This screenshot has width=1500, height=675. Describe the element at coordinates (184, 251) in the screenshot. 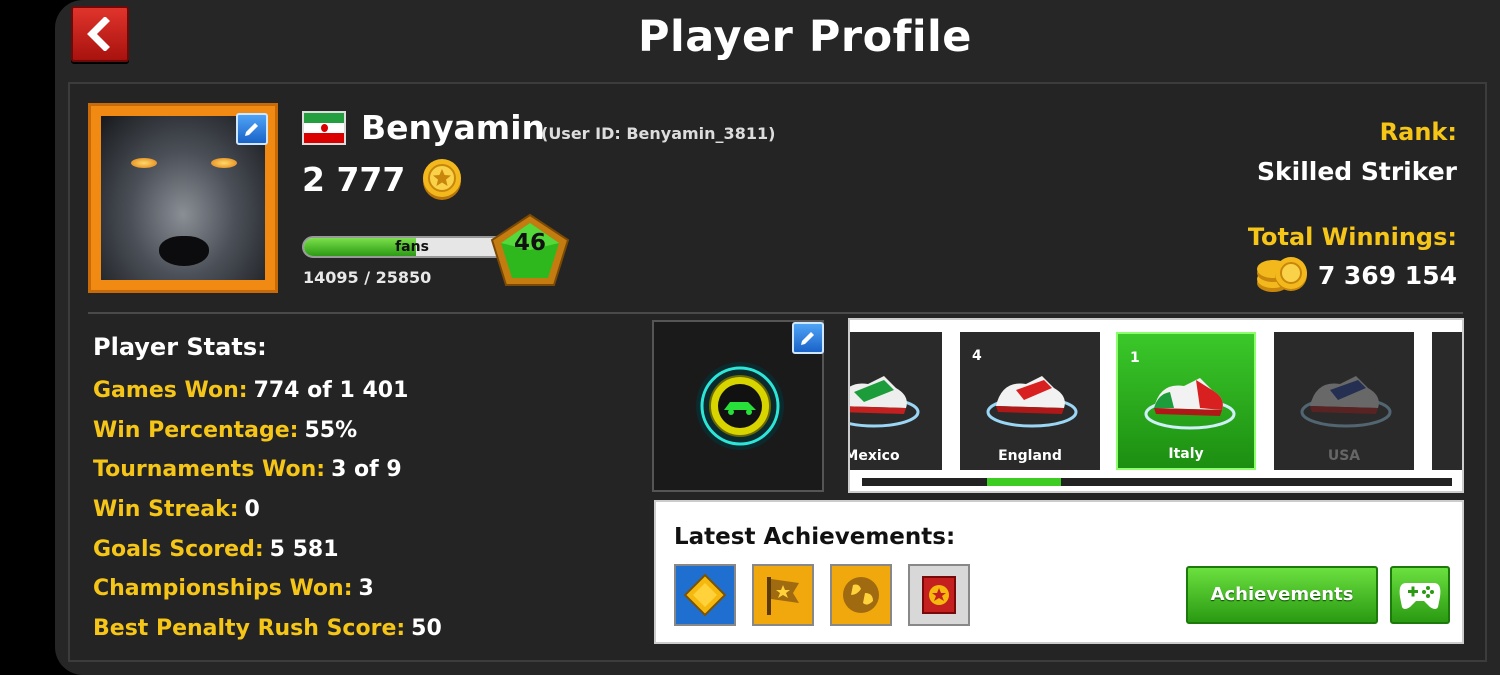

I see `avatar-nose` at that location.